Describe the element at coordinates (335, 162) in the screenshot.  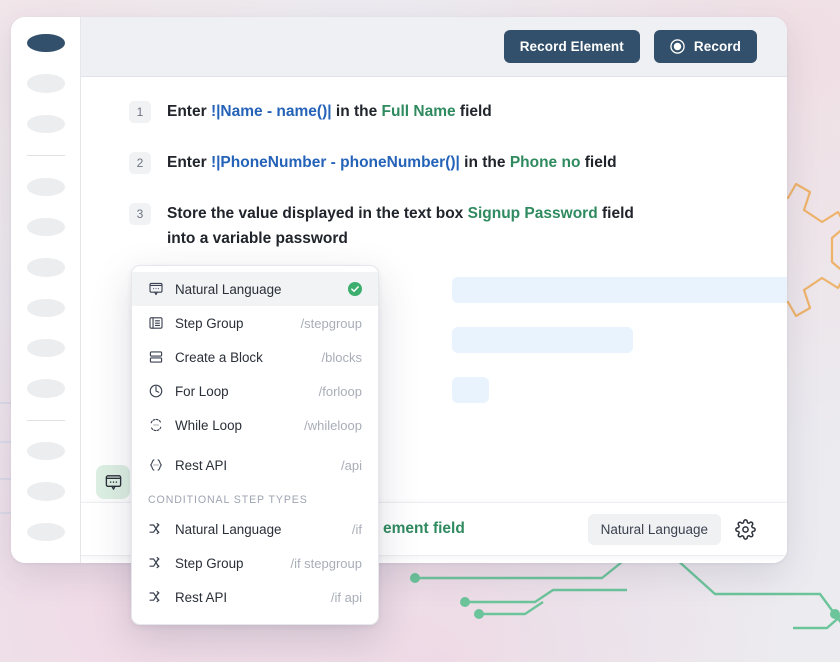
I see `step-variable-token: !|PhoneNumber - phoneNumber()|` at that location.